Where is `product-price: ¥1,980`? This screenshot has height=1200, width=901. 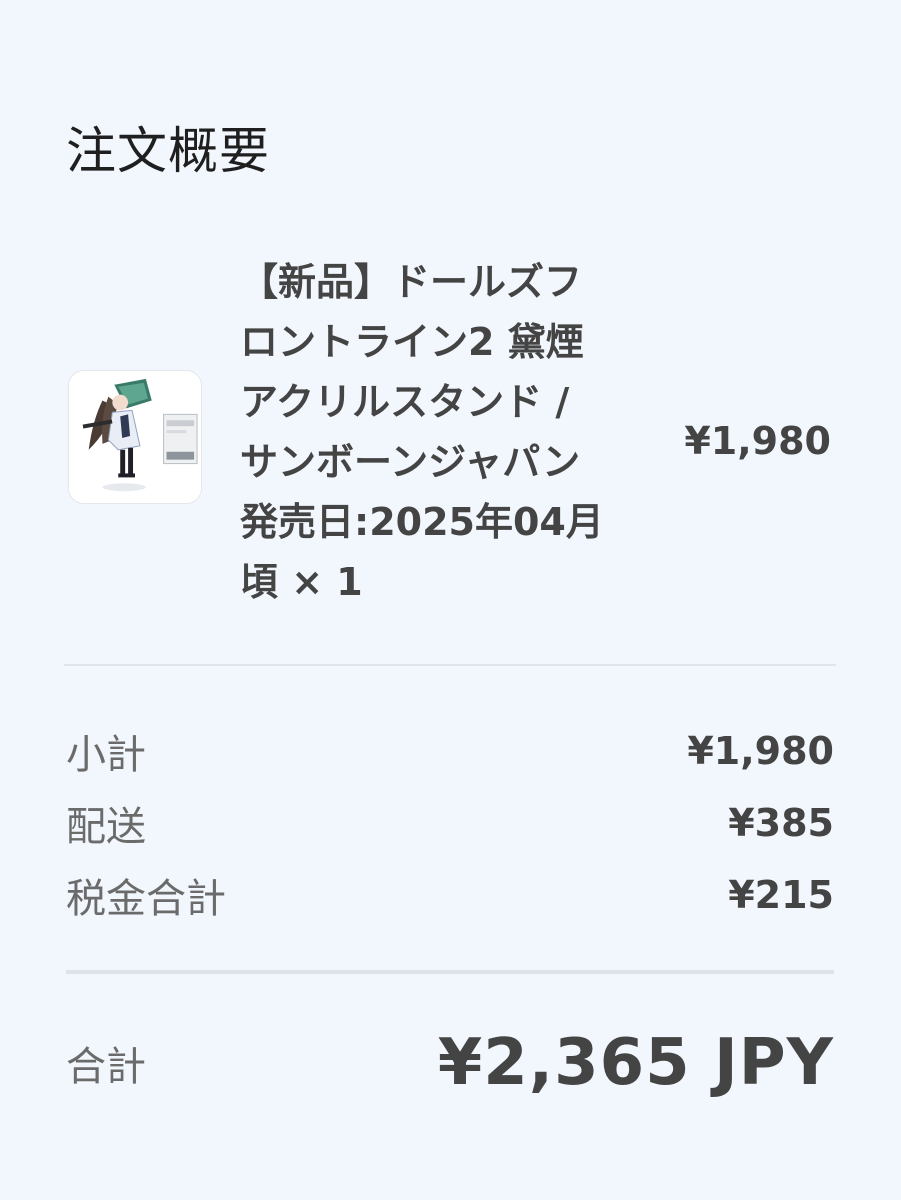
product-price: ¥1,980 is located at coordinates (757, 441).